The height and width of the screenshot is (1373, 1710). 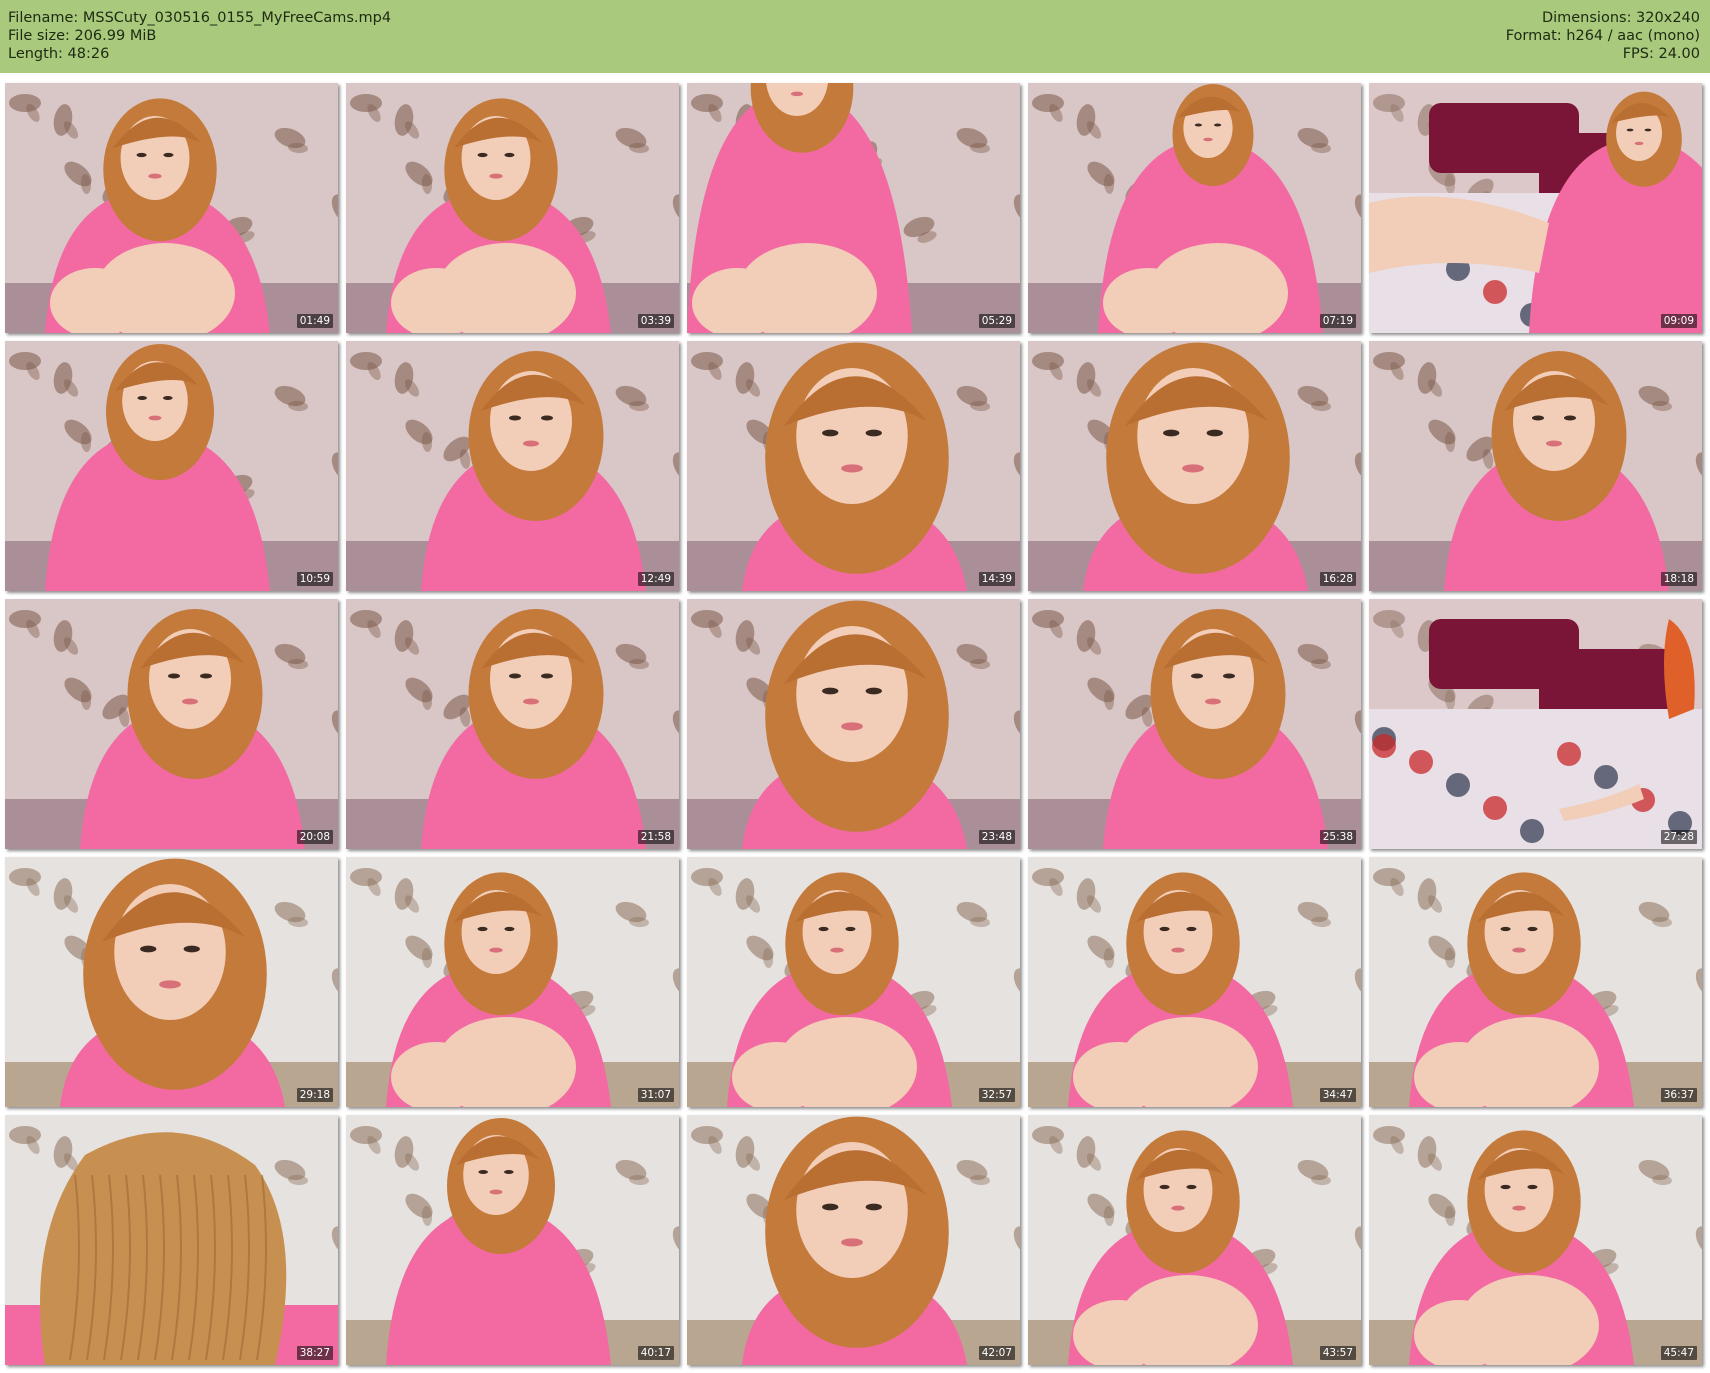 What do you see at coordinates (655, 1353) in the screenshot?
I see `thumbnail-timestamp: 40:17` at bounding box center [655, 1353].